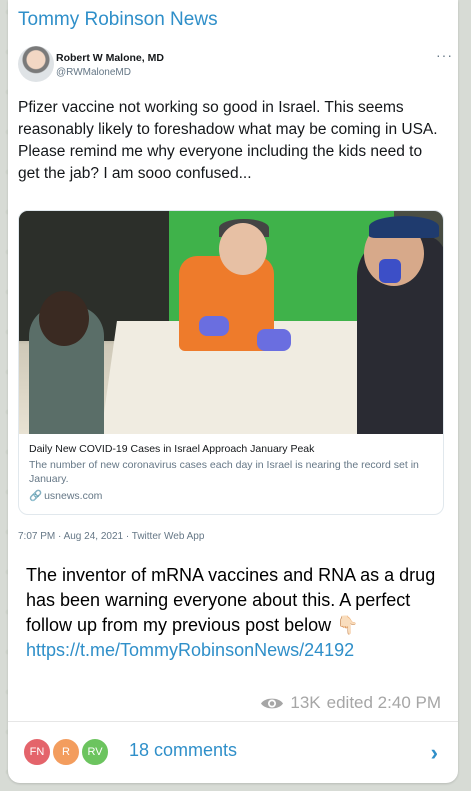 The width and height of the screenshot is (471, 791). Describe the element at coordinates (444, 55) in the screenshot. I see `more-options-icon: ···` at that location.